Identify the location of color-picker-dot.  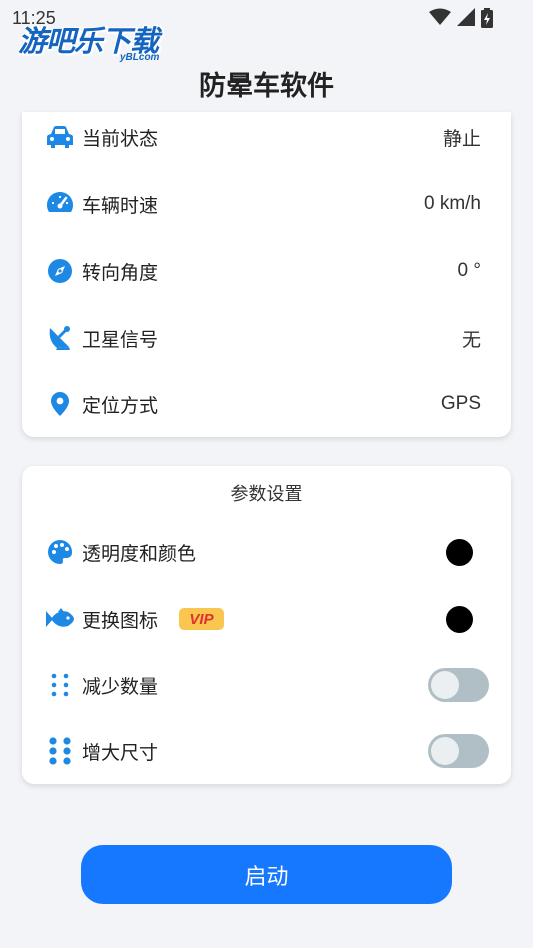
(459, 552).